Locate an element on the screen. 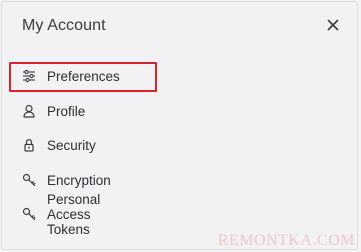 Image resolution: width=361 pixels, height=252 pixels. lock-icon is located at coordinates (29, 145).